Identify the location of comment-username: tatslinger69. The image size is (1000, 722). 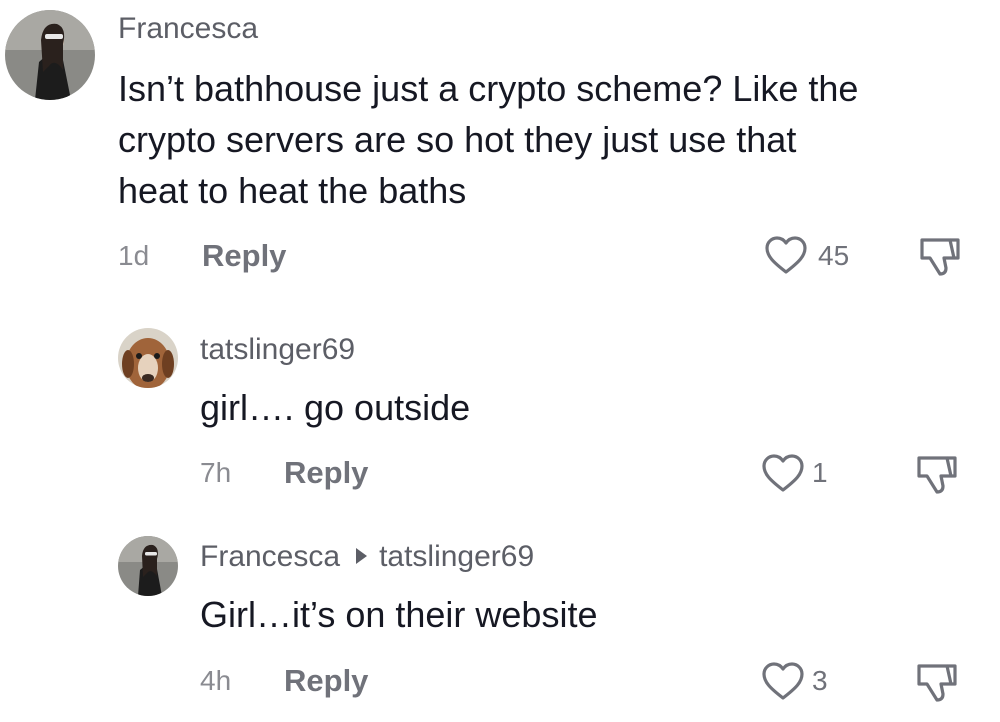
(277, 350).